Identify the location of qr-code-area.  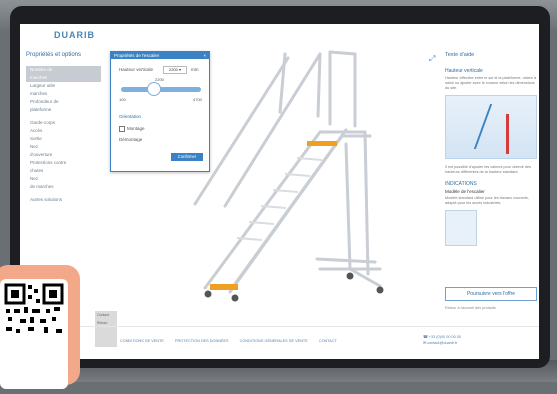
(34, 334).